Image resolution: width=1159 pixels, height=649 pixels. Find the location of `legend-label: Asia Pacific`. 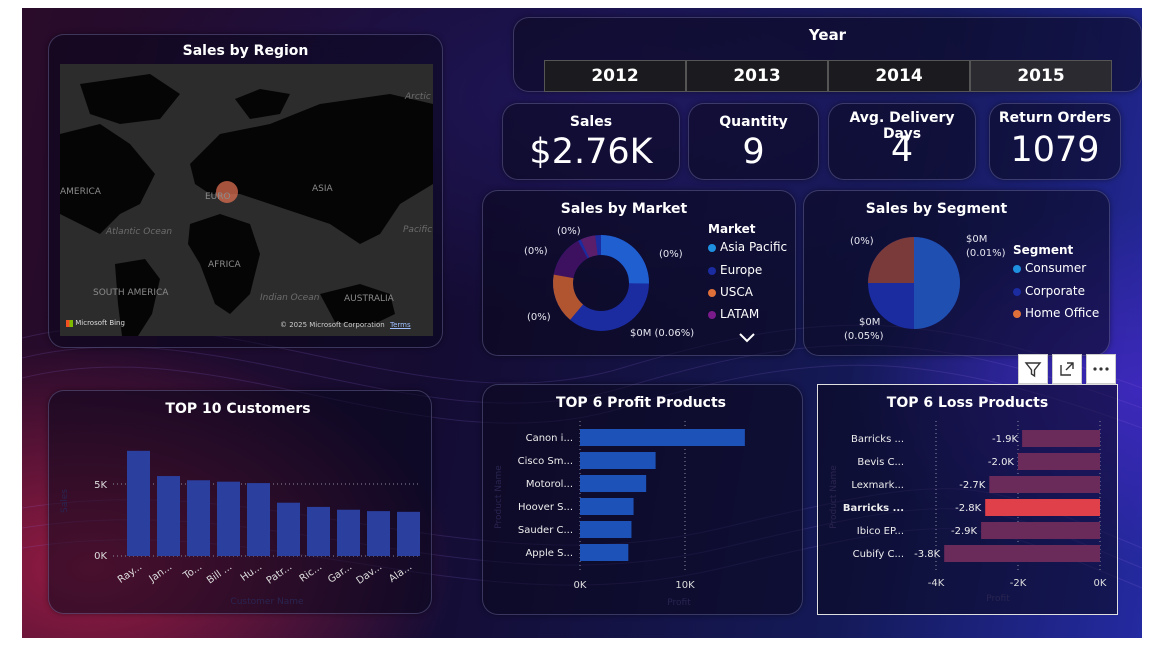

legend-label: Asia Pacific is located at coordinates (754, 247).